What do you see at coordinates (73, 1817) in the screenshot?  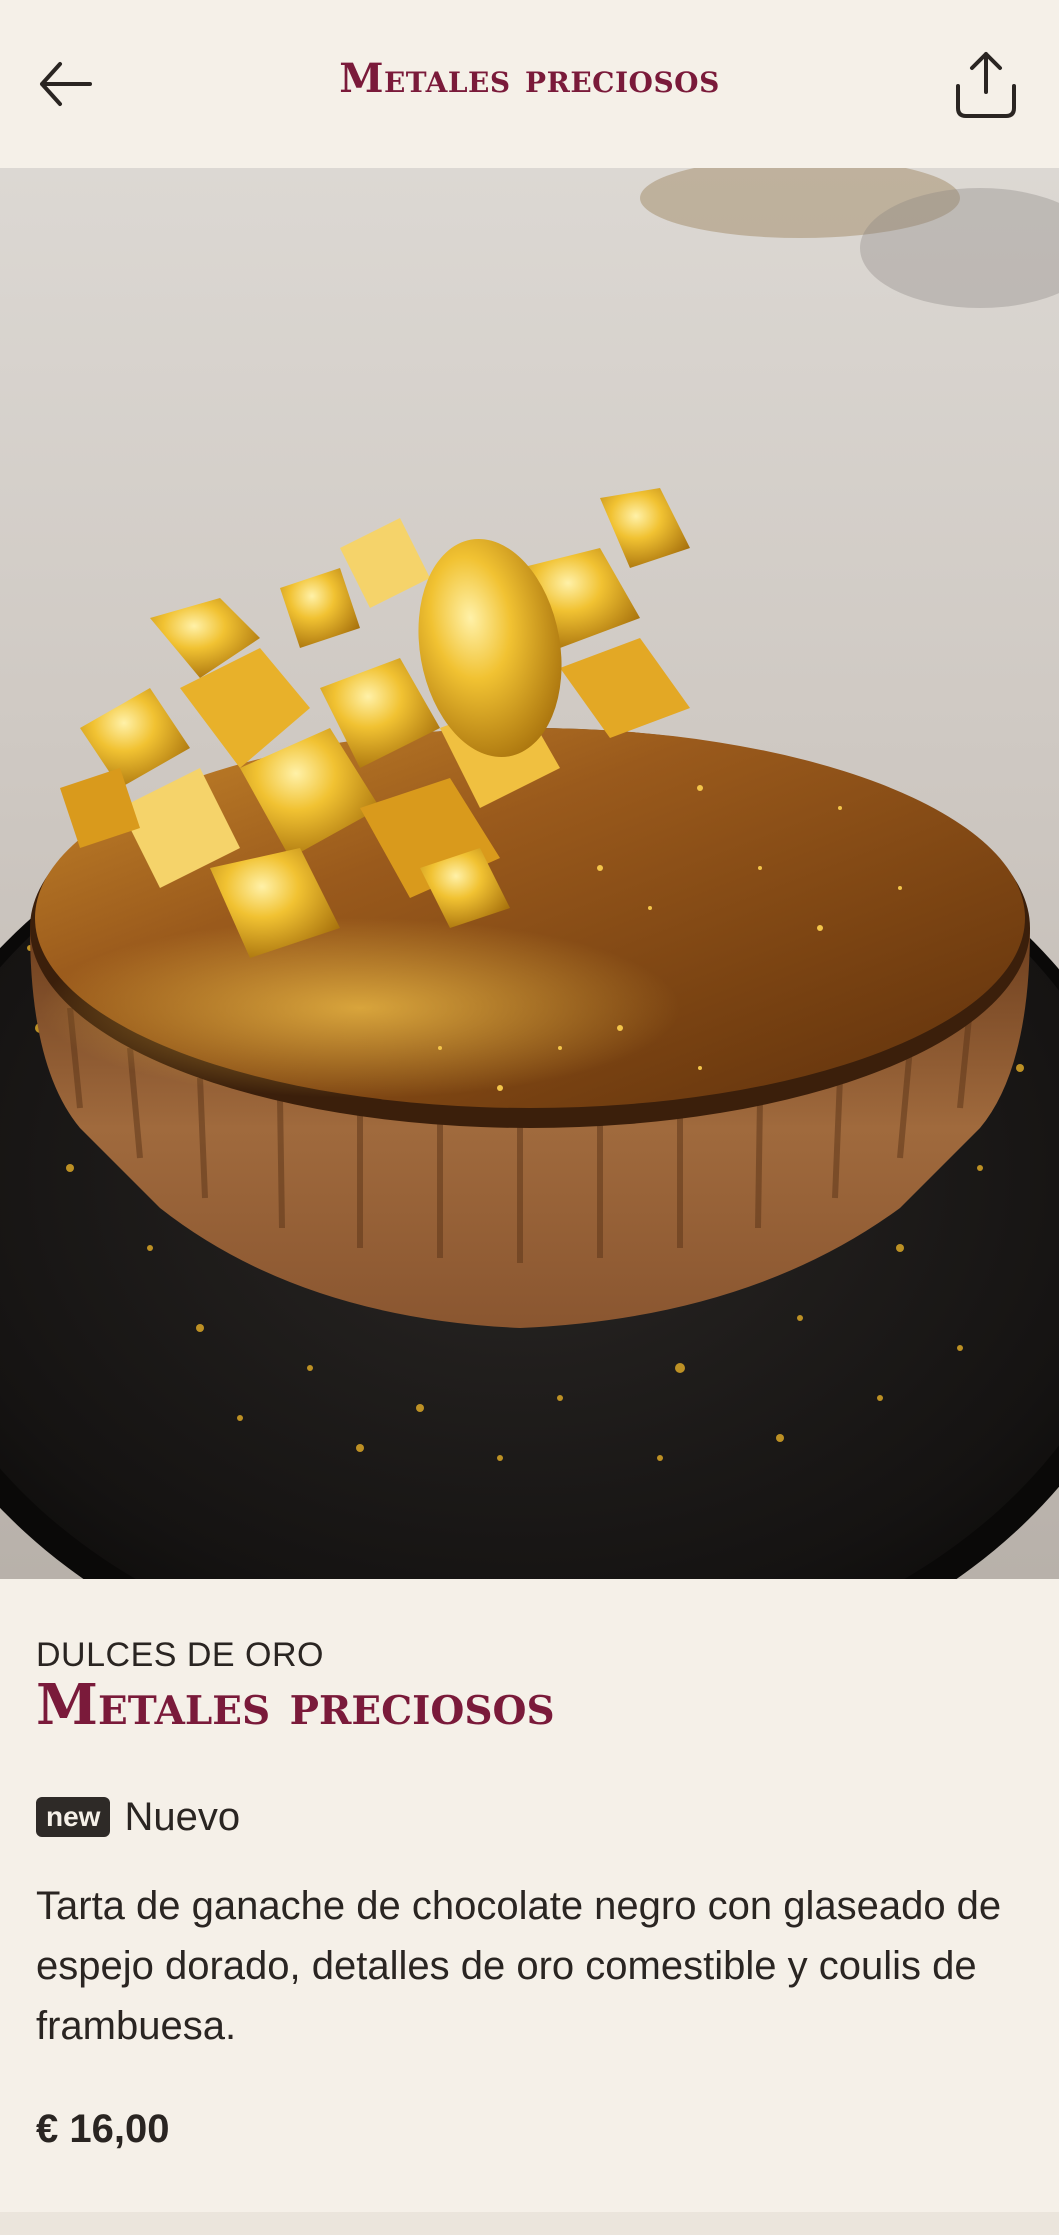 I see `new-badge: new` at bounding box center [73, 1817].